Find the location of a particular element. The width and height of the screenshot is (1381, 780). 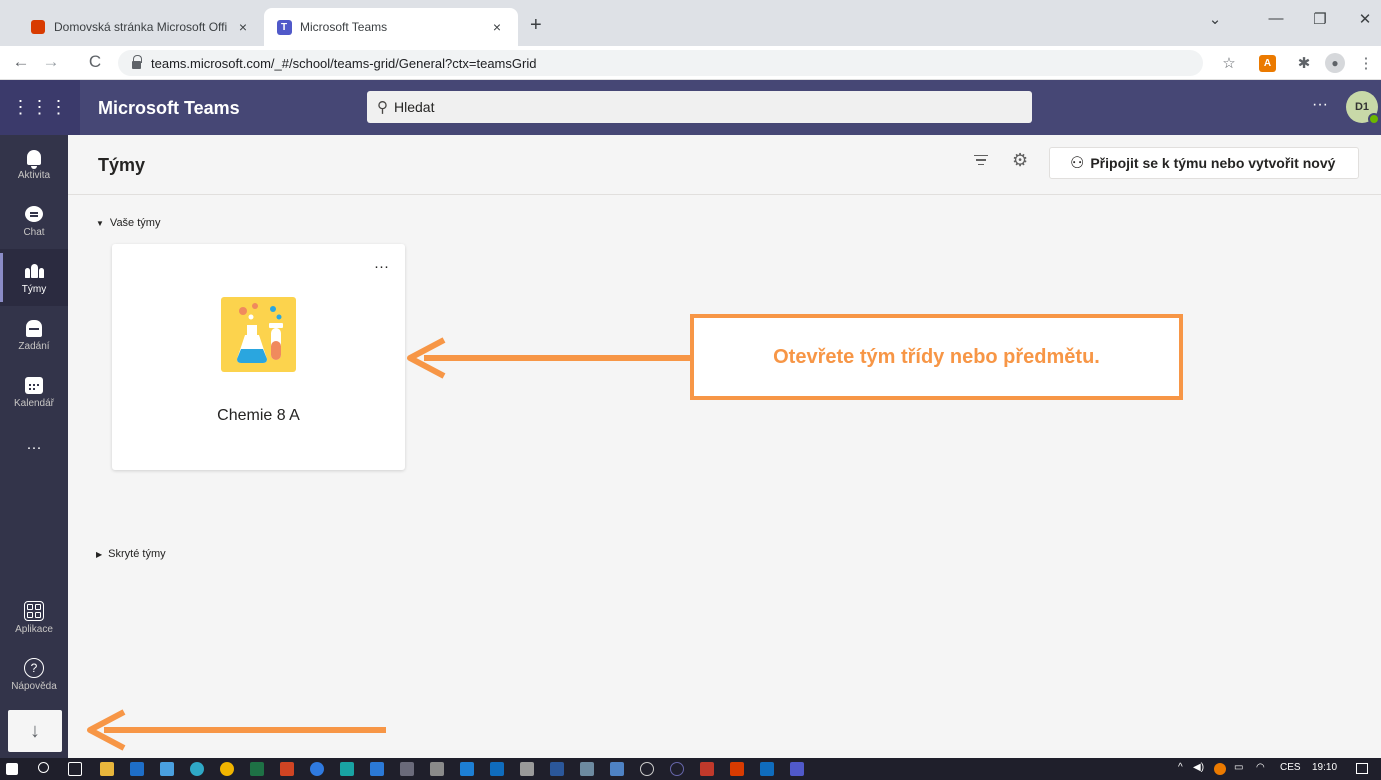

team-card: ··· Chemie 8 A is located at coordinates (258, 357).